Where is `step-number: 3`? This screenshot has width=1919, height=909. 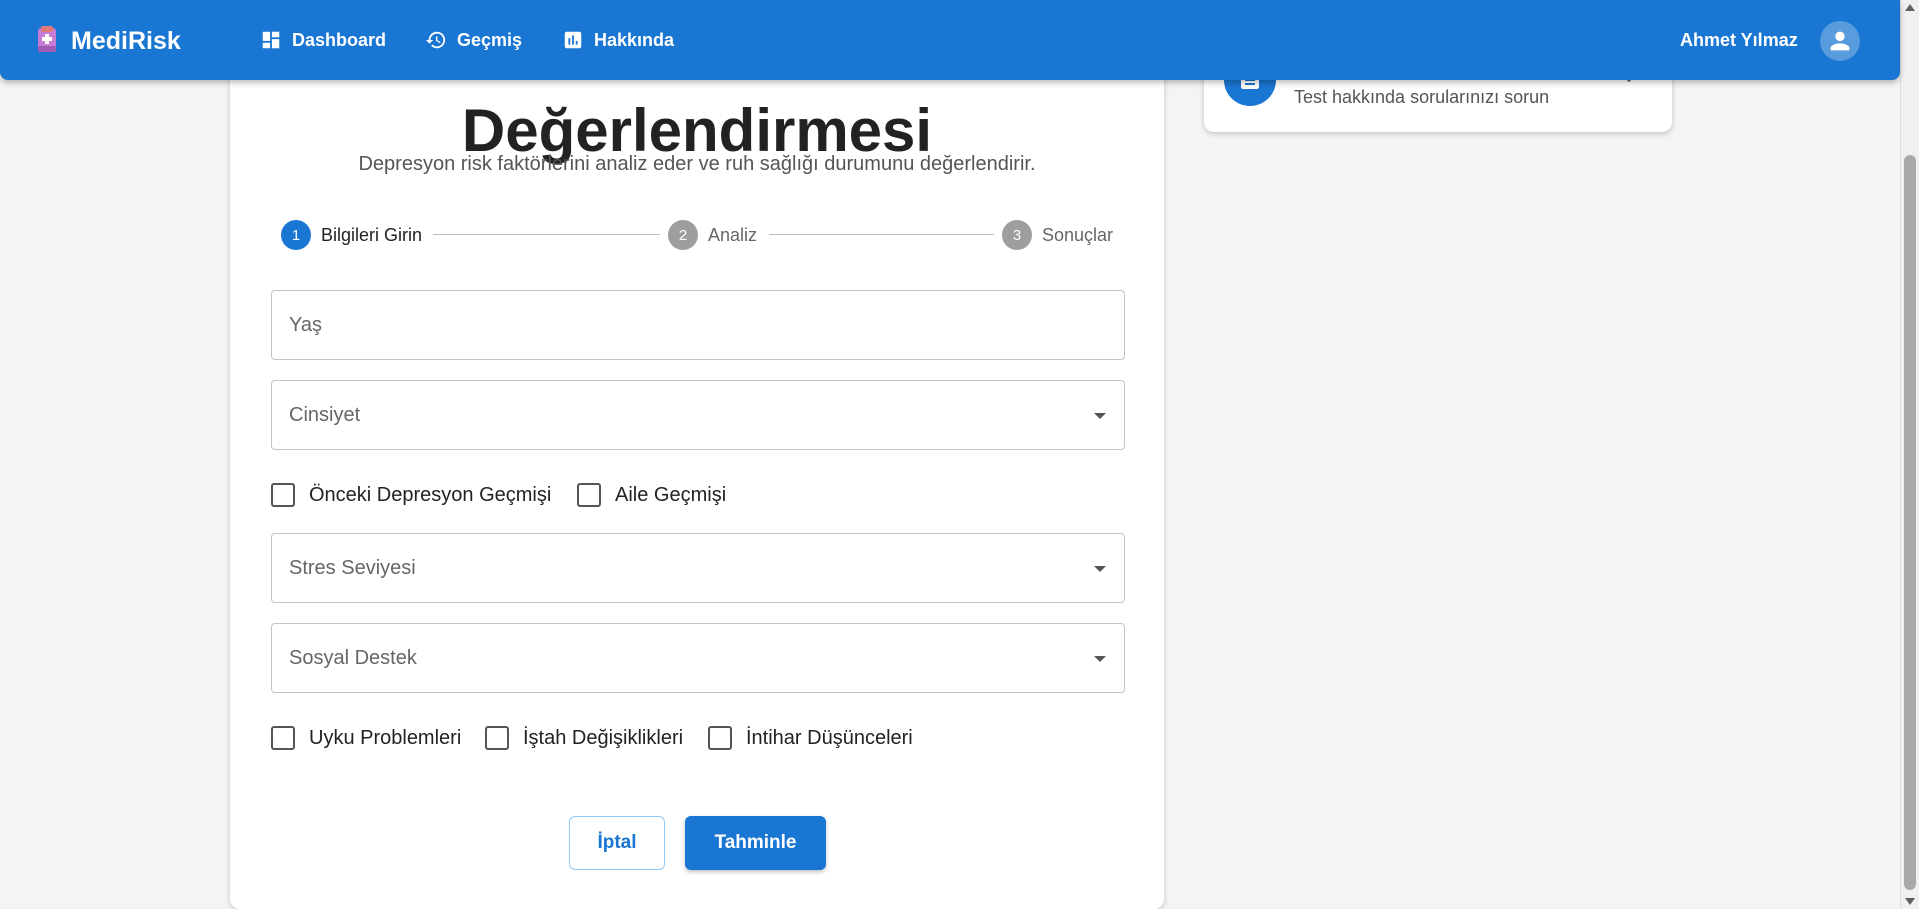
step-number: 3 is located at coordinates (1017, 235).